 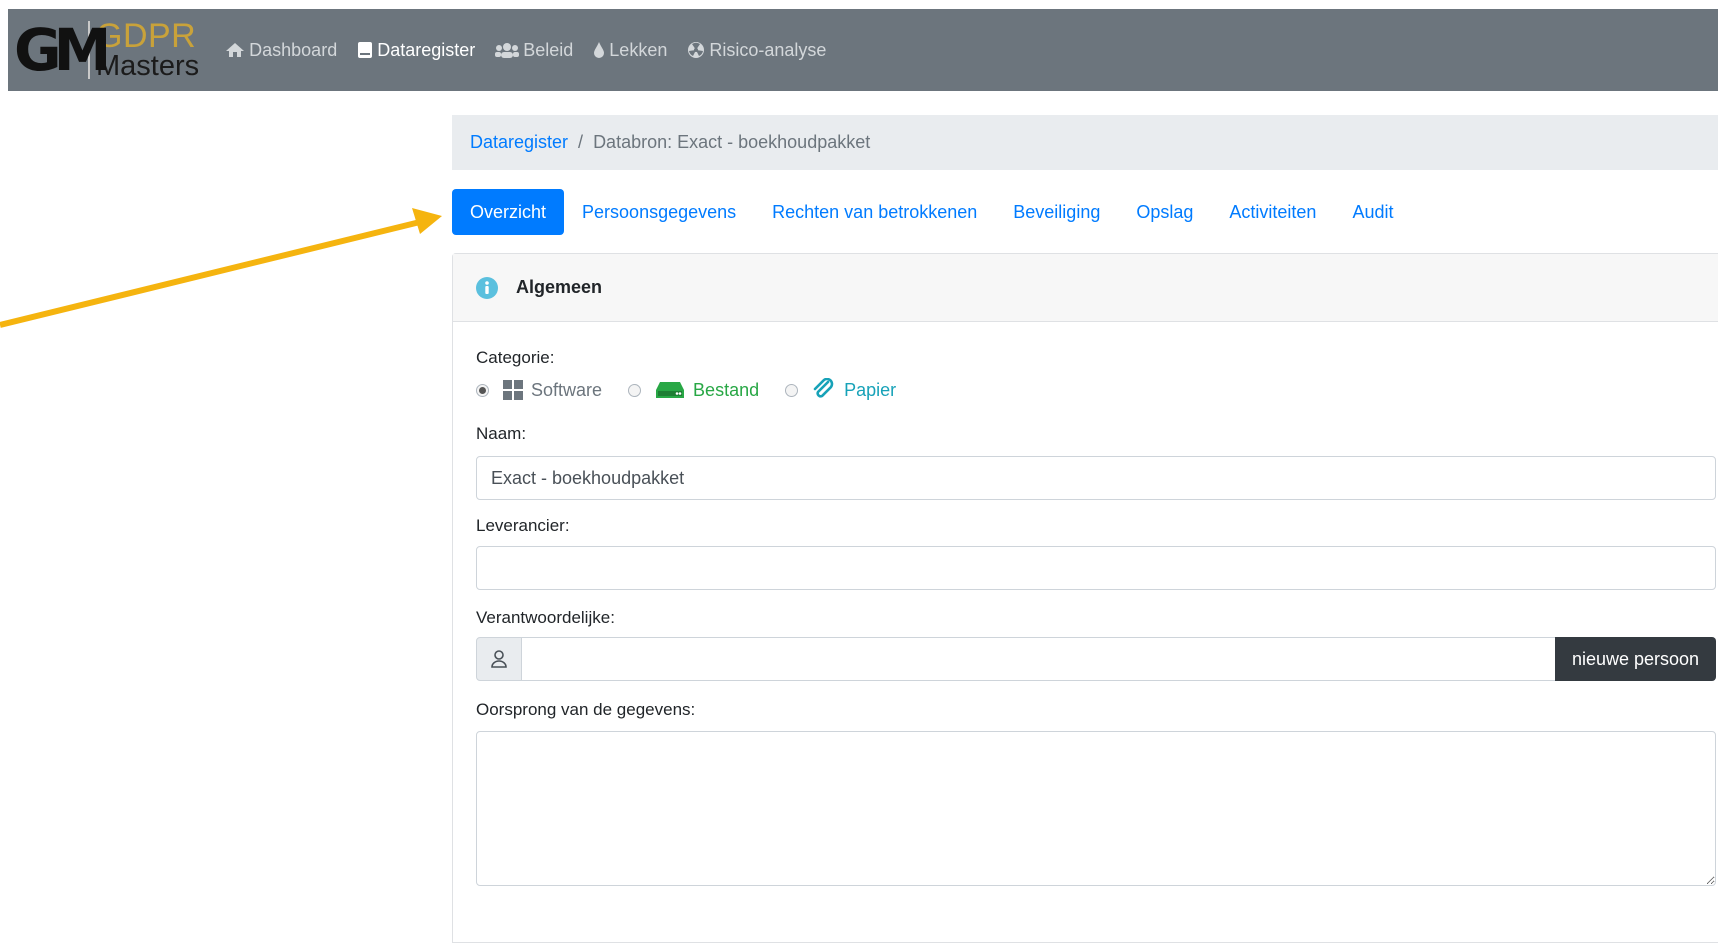 What do you see at coordinates (870, 389) in the screenshot?
I see `radio-label-papier: Papier` at bounding box center [870, 389].